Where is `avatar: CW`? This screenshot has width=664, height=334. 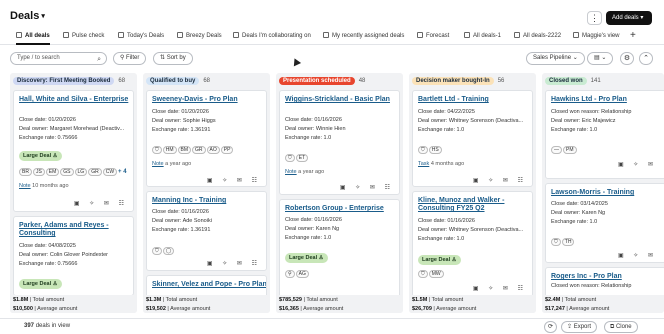 avatar: CW is located at coordinates (110, 172).